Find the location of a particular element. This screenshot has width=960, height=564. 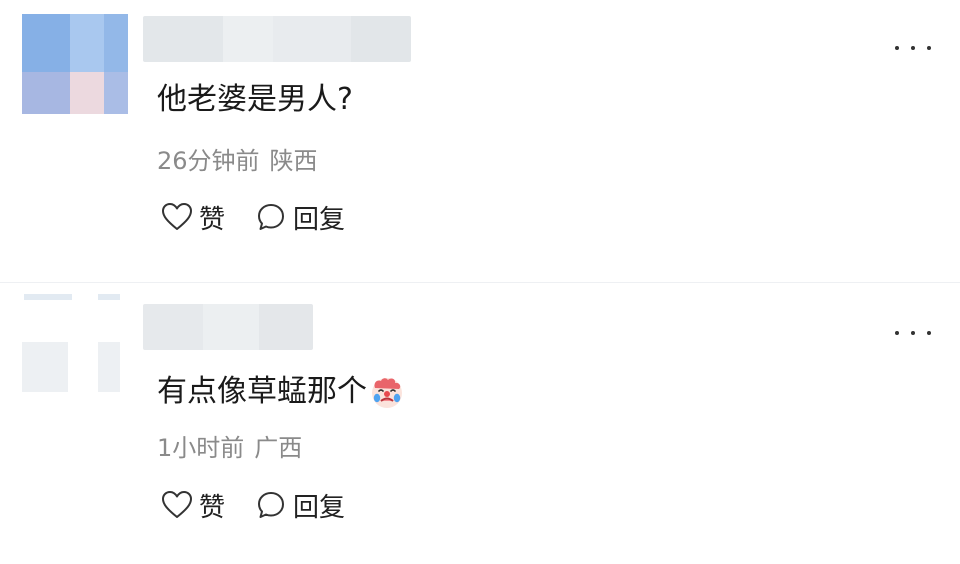

comment-text-content: 有点像草蜢那个 is located at coordinates (262, 391).